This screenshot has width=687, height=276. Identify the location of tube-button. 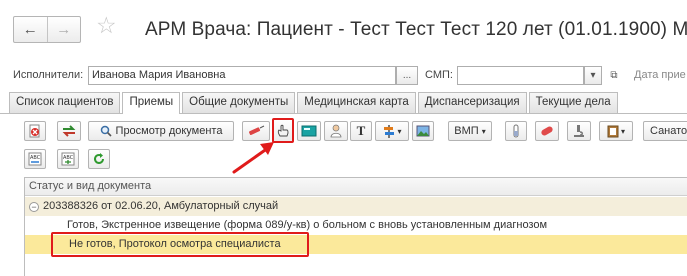
(516, 131).